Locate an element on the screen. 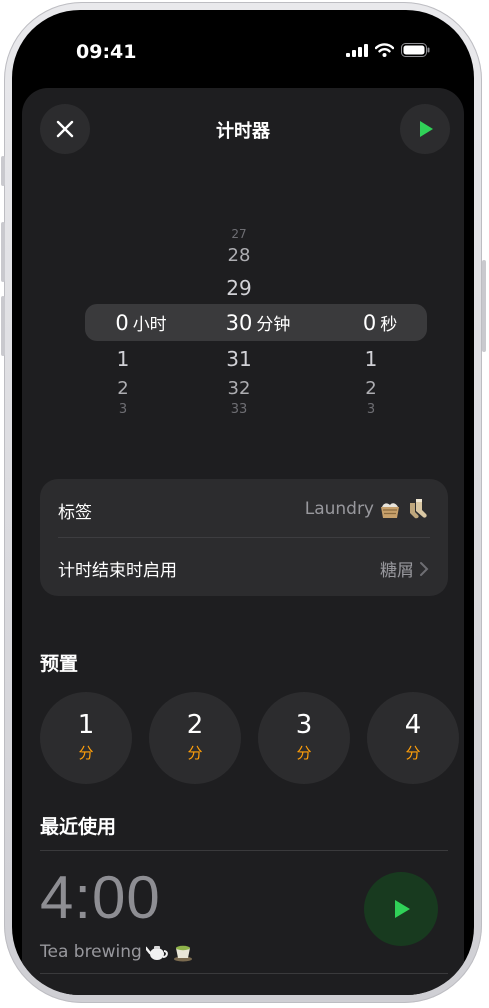 The height and width of the screenshot is (1008, 489). minutes-option-33: 33 is located at coordinates (239, 409).